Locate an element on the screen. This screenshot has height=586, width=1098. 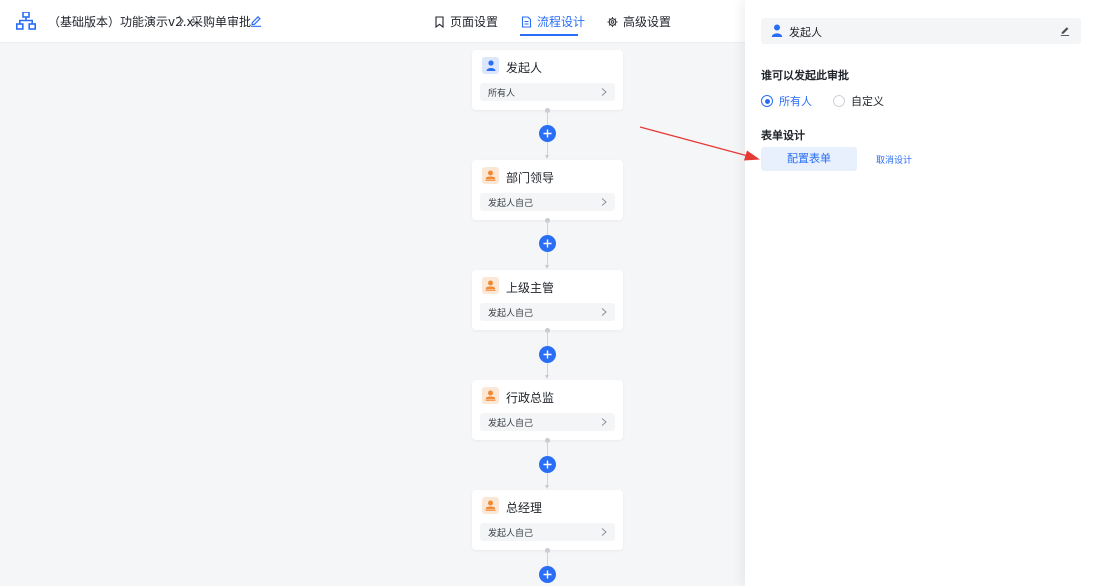
node-title: 上级主管 is located at coordinates (530, 288).